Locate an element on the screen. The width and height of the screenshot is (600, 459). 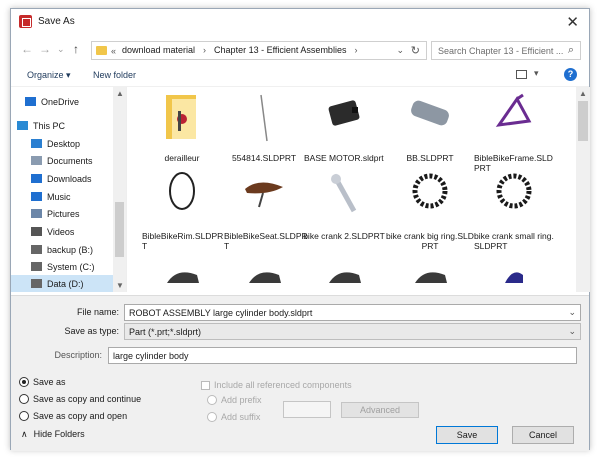
folder-icon is located at coordinates (101, 50).